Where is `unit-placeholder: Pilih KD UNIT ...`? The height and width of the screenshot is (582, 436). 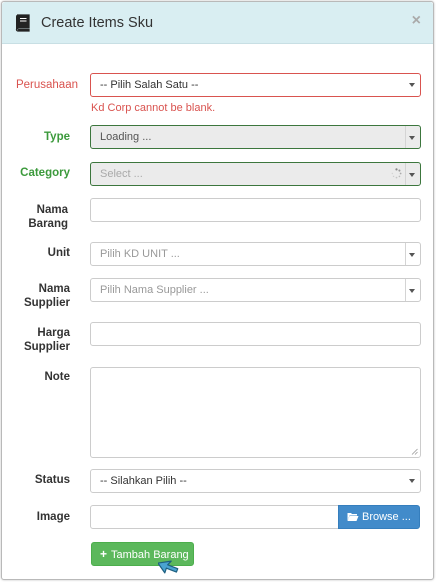
unit-placeholder: Pilih KD UNIT ... is located at coordinates (140, 254).